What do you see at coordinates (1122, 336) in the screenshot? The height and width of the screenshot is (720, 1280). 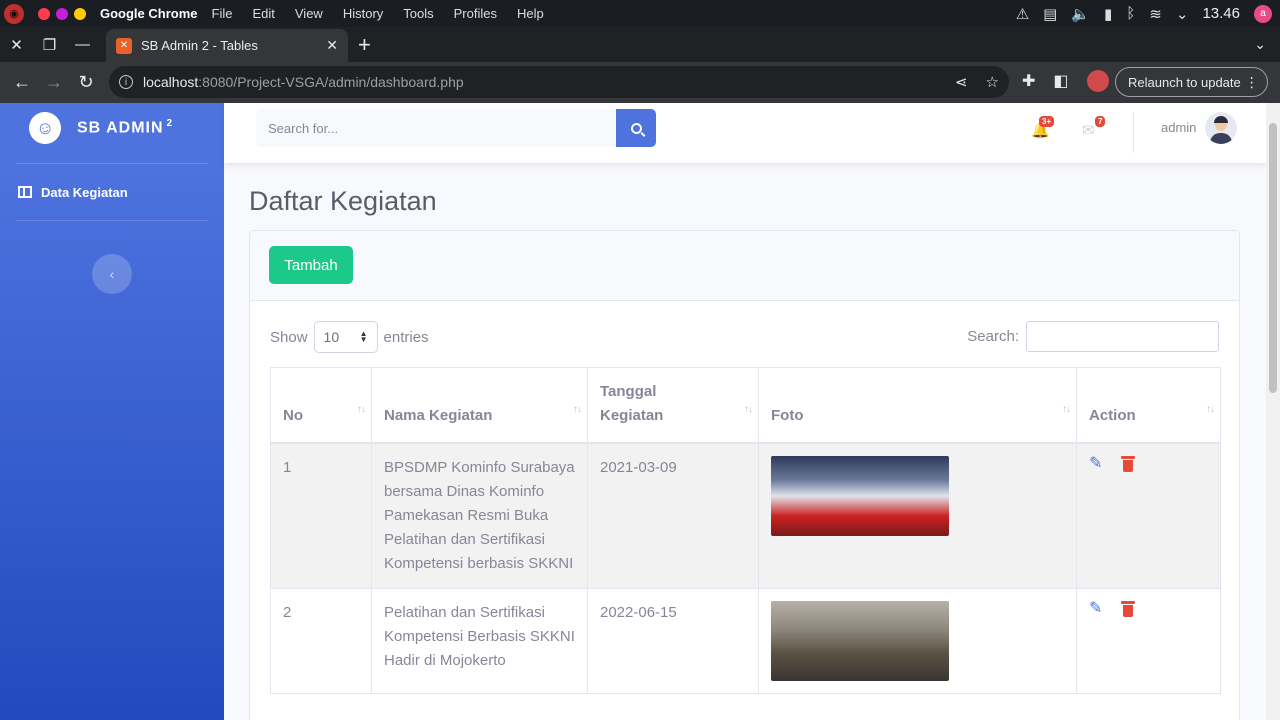 I see `table-search-input` at bounding box center [1122, 336].